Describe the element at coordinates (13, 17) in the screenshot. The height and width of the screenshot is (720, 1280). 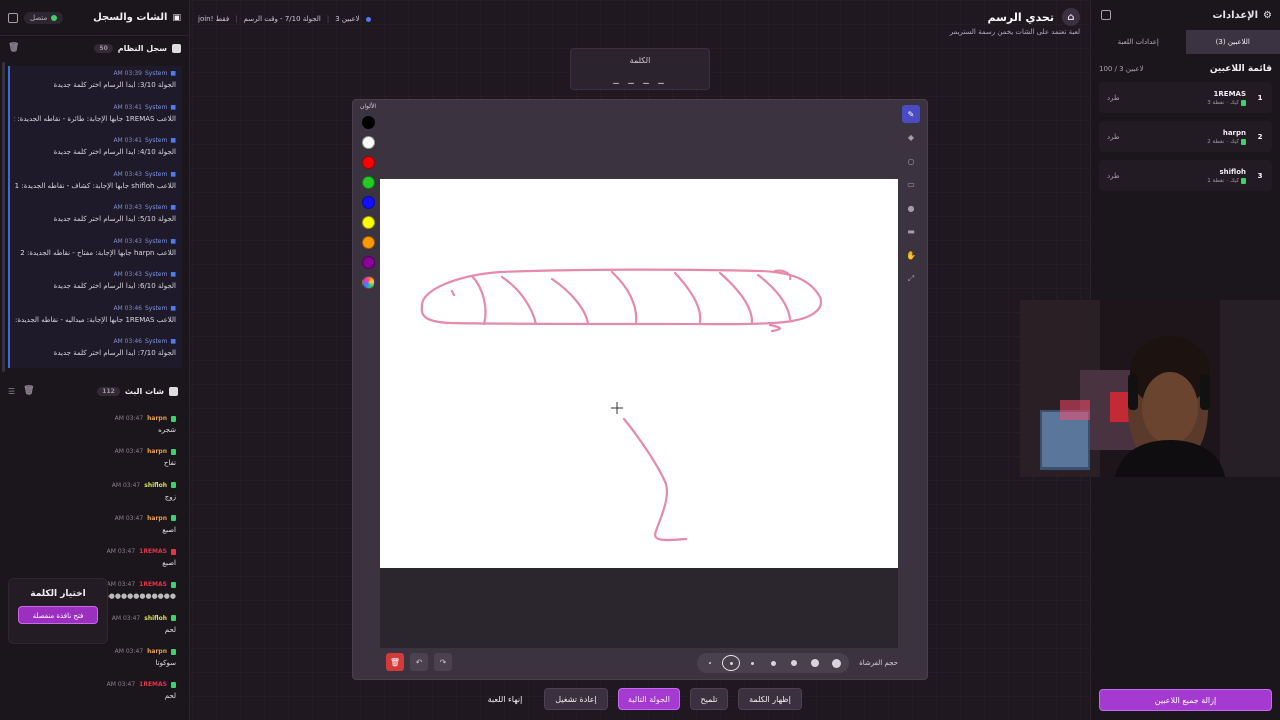
I see `collapse-panel-icon` at that location.